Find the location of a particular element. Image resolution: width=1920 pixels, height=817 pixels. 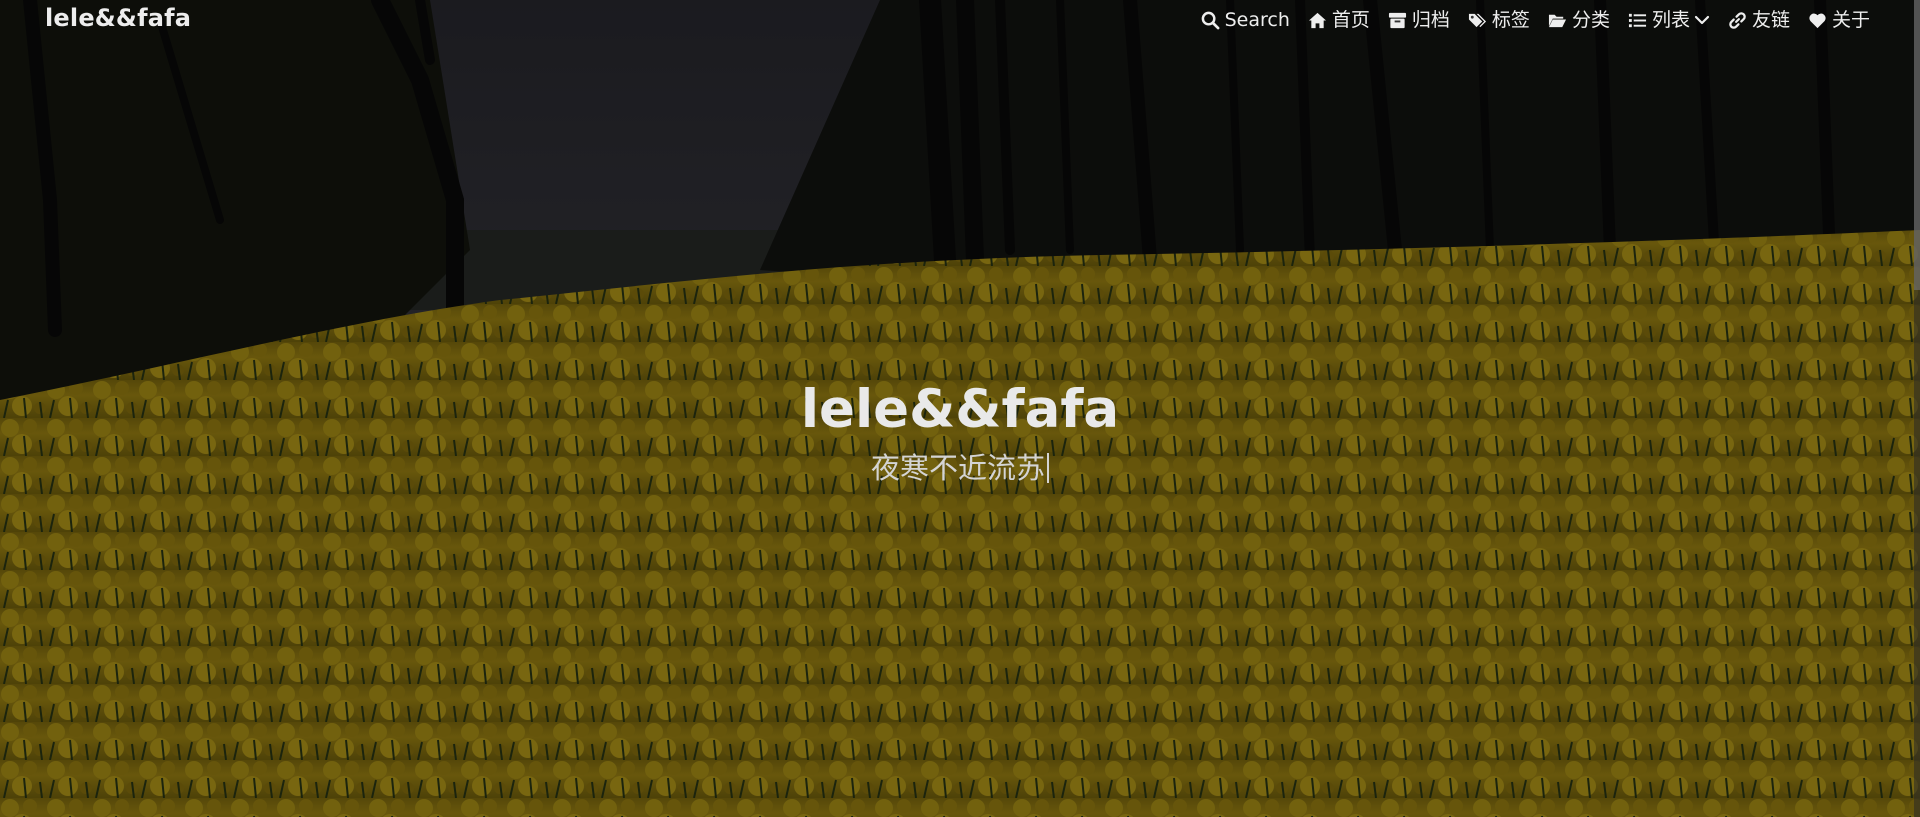

hero-subtitle-line: 夜寒不近流苏 is located at coordinates (960, 468).